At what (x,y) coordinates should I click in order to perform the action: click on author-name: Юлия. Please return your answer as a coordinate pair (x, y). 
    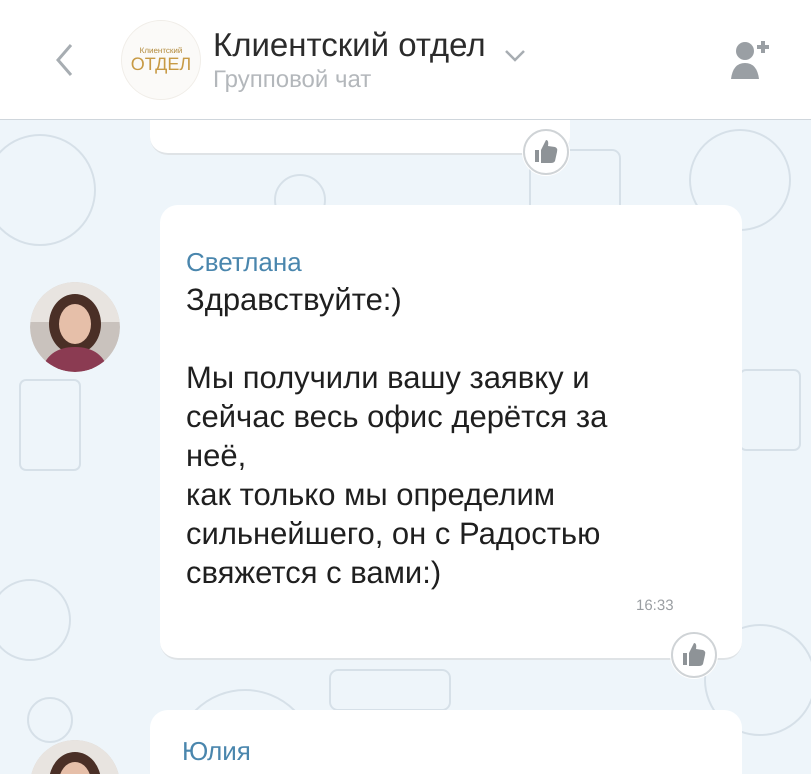
    Looking at the image, I should click on (216, 751).